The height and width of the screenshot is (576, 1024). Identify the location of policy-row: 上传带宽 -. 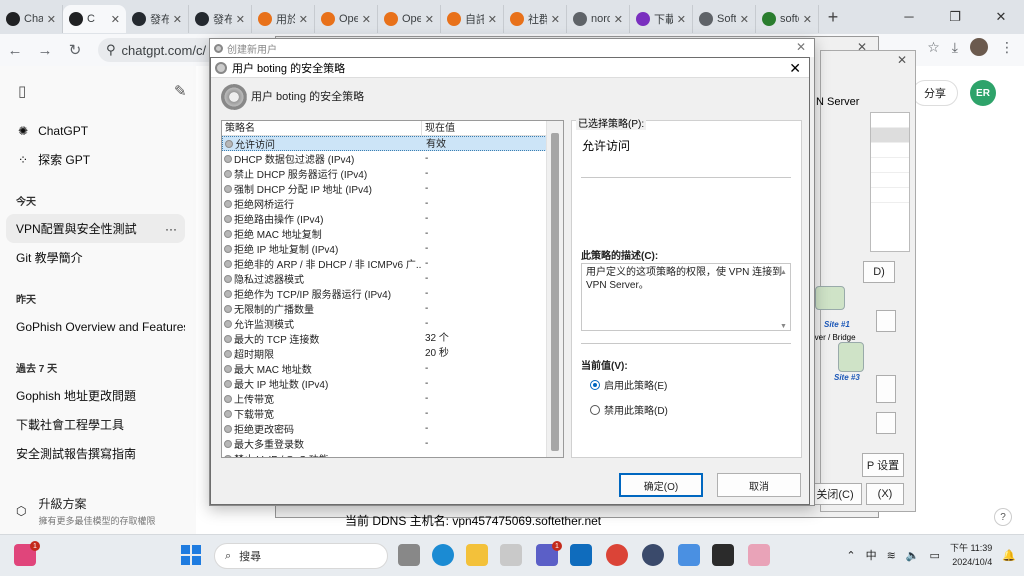
(392, 398).